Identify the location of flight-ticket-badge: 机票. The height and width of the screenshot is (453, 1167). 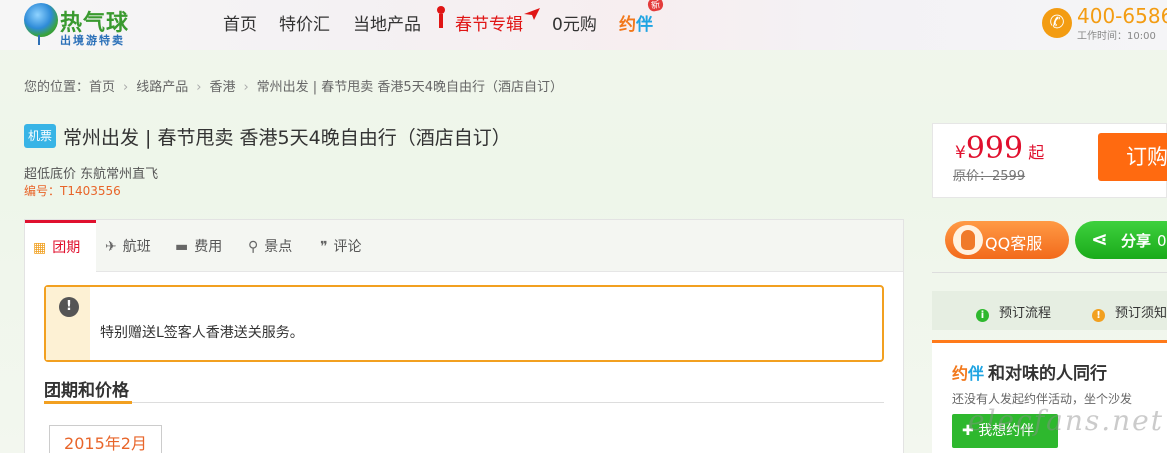
(40, 136).